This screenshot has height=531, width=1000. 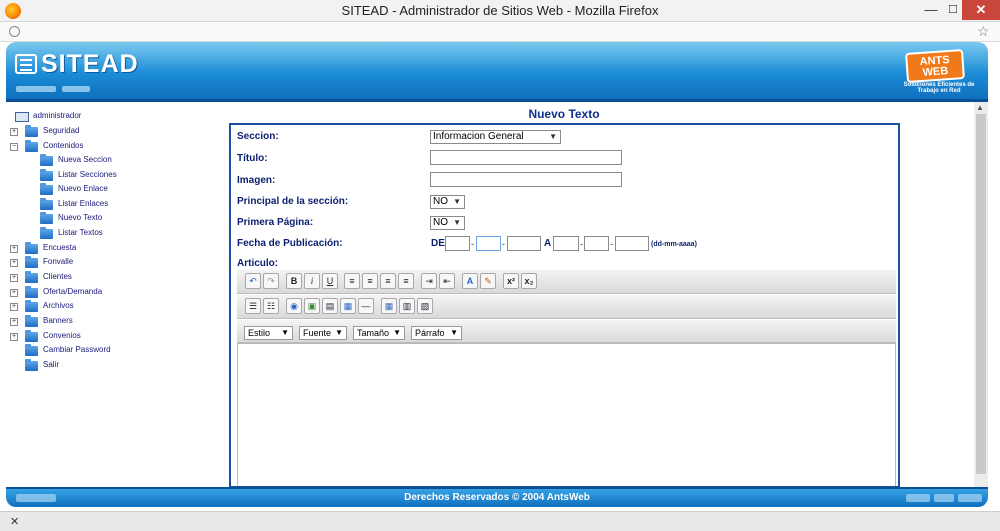 What do you see at coordinates (110, 147) in the screenshot?
I see `tree-item-contenidos: − Contenidos` at bounding box center [110, 147].